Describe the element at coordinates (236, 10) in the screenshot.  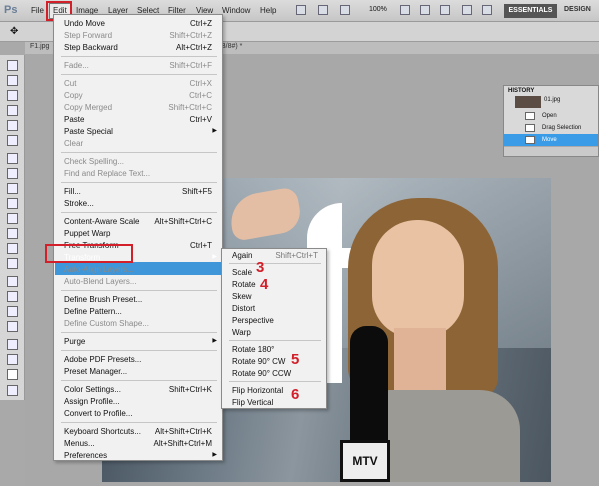
I see `menu-window: Window` at that location.